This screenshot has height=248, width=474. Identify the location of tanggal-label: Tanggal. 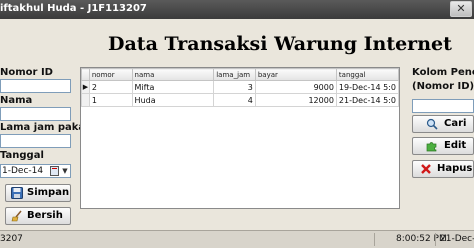
(22, 155).